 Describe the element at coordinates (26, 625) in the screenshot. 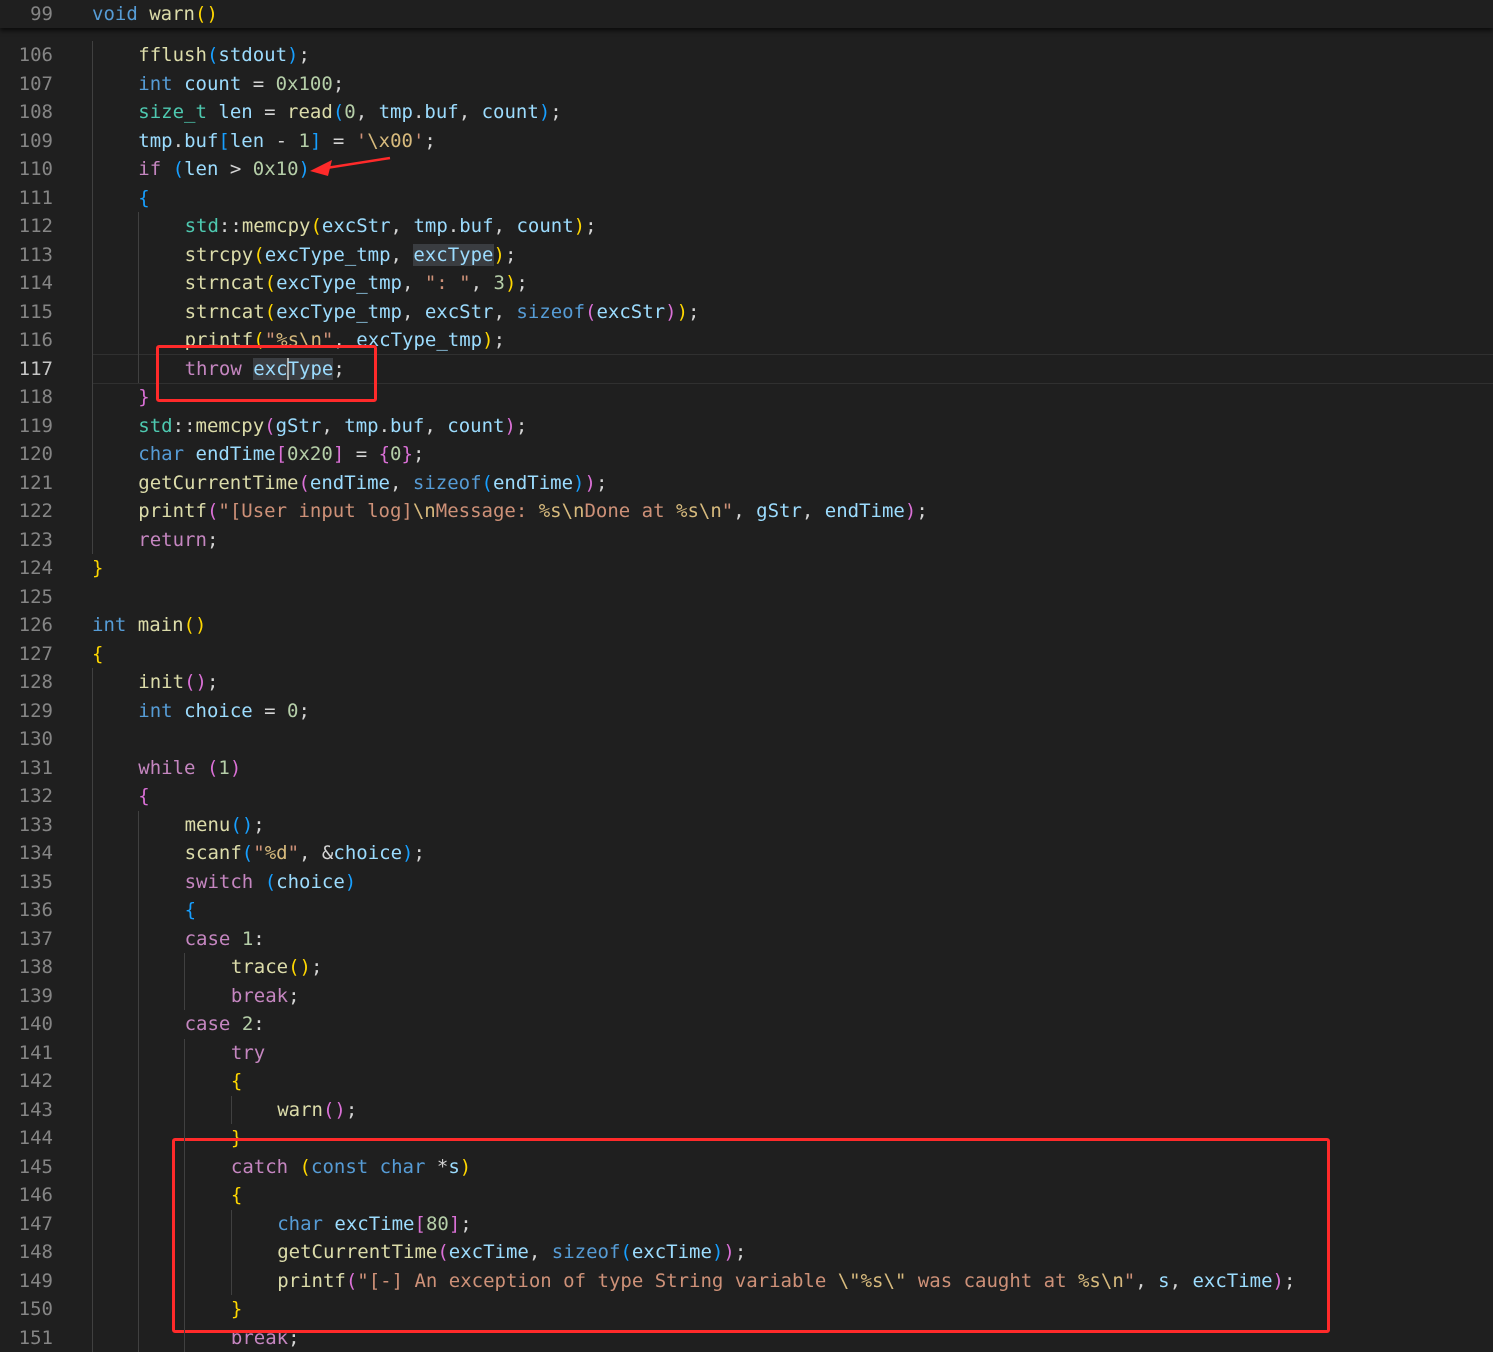

I see `line-number: 126` at that location.